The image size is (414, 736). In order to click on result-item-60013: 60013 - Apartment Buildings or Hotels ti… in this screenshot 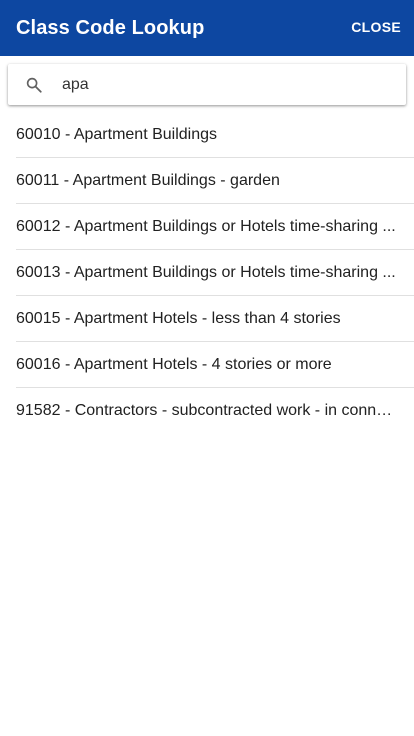, I will do `click(215, 273)`.